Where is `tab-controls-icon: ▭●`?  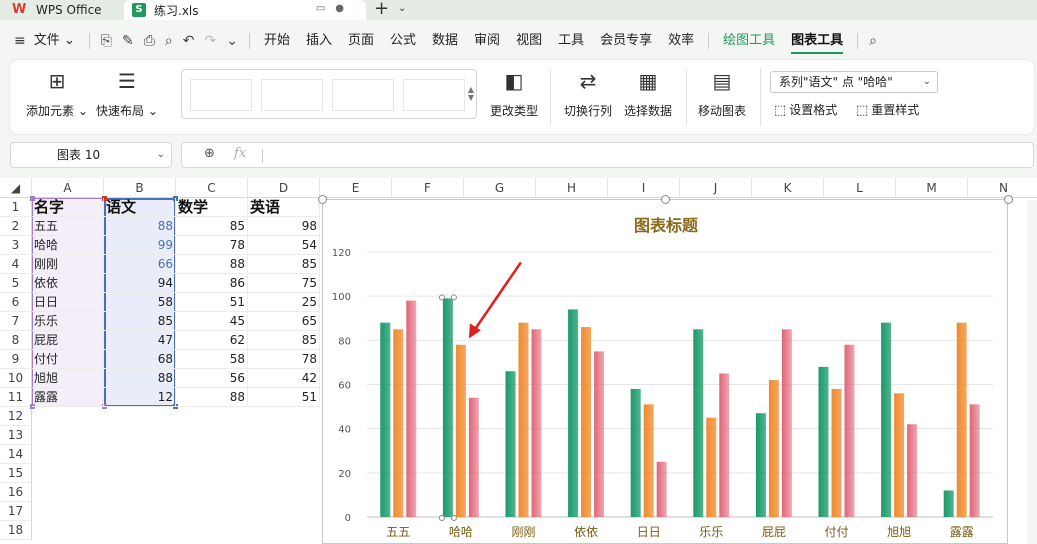
tab-controls-icon: ▭● is located at coordinates (335, 8).